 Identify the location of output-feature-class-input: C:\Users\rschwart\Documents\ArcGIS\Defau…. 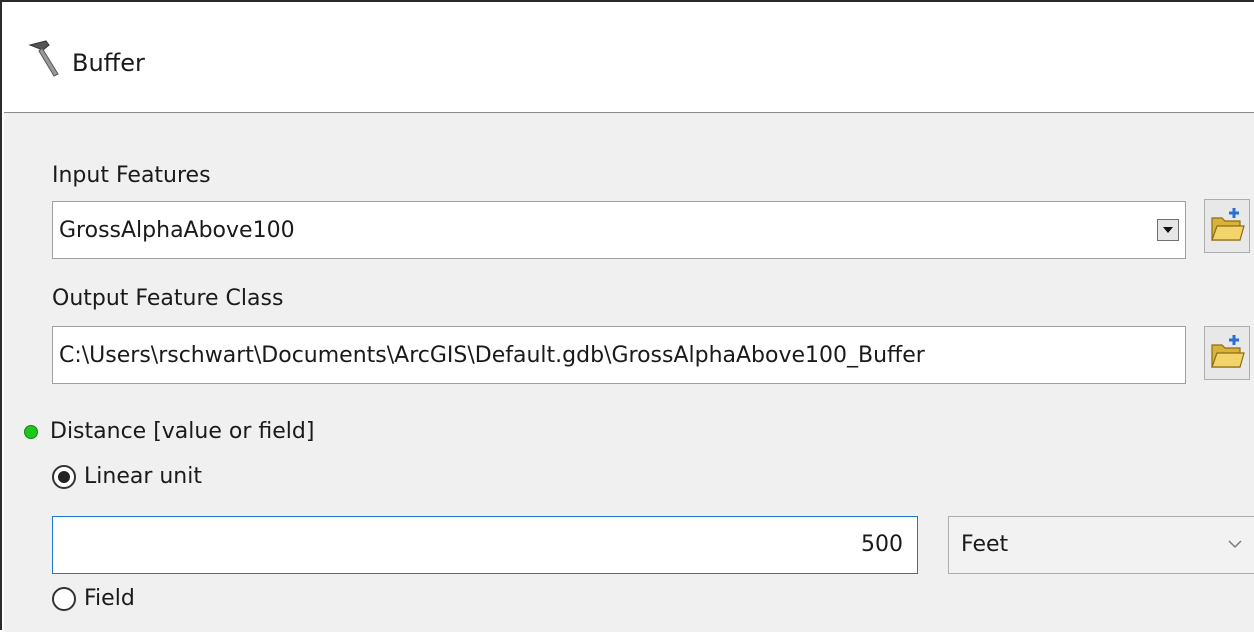
(619, 355).